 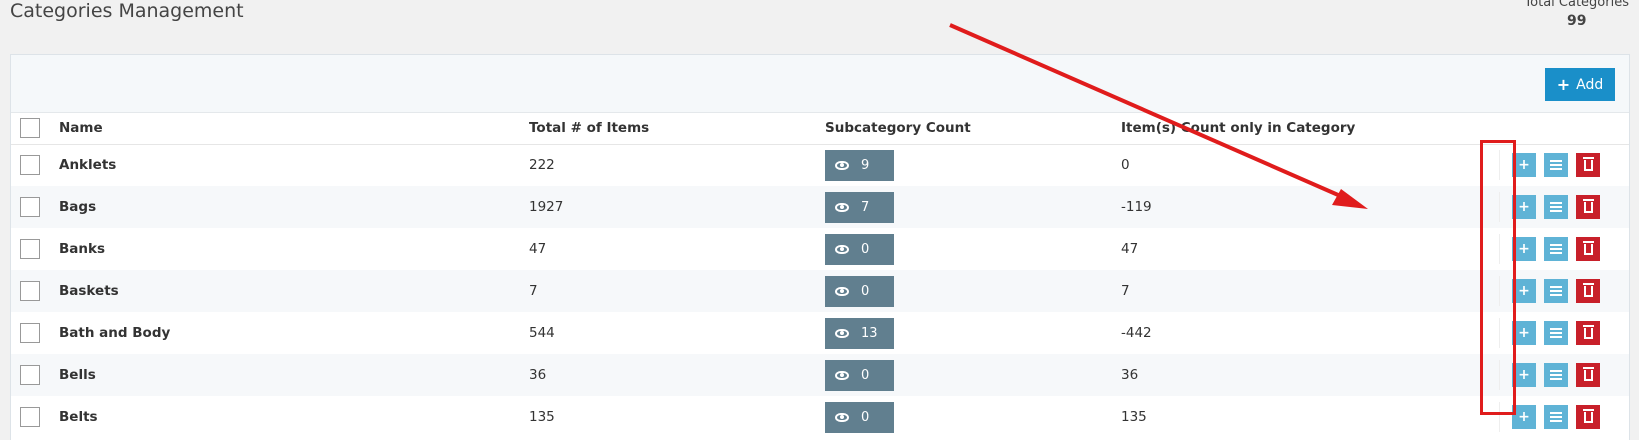 I want to click on table-row: Baskets 7 0 7 +, so click(x=820, y=291).